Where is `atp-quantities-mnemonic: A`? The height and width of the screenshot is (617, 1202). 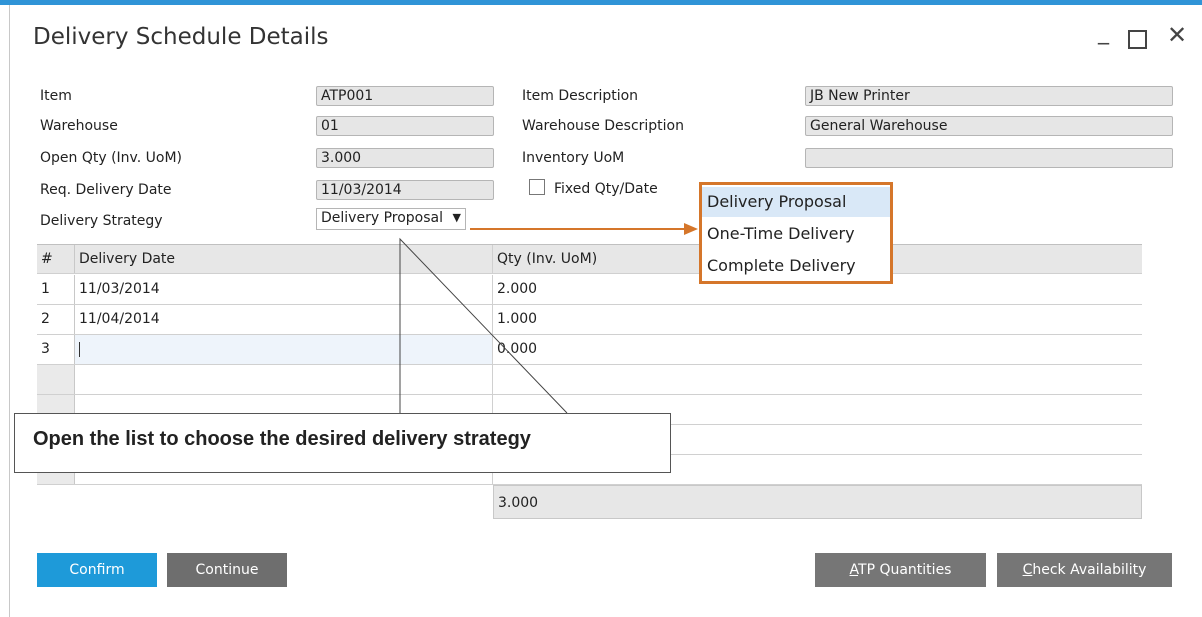
atp-quantities-mnemonic: A is located at coordinates (854, 570).